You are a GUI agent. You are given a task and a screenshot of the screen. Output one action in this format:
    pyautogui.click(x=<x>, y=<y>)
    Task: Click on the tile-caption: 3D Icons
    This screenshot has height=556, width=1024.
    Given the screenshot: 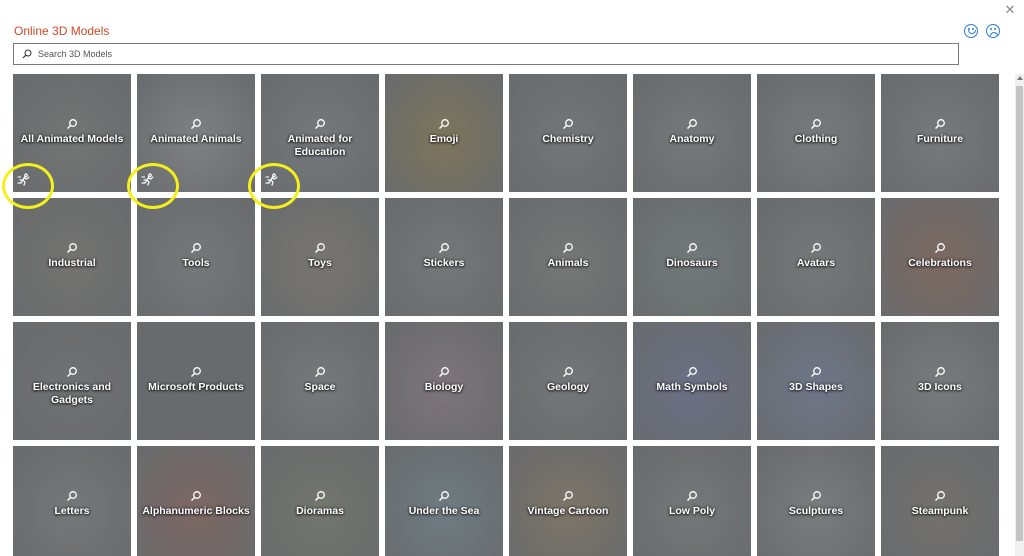 What is the action you would take?
    pyautogui.click(x=940, y=380)
    